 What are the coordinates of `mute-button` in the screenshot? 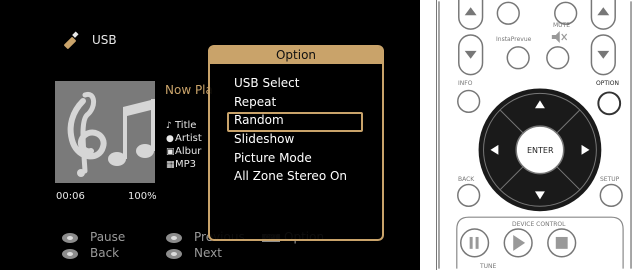 It's located at (566, 13).